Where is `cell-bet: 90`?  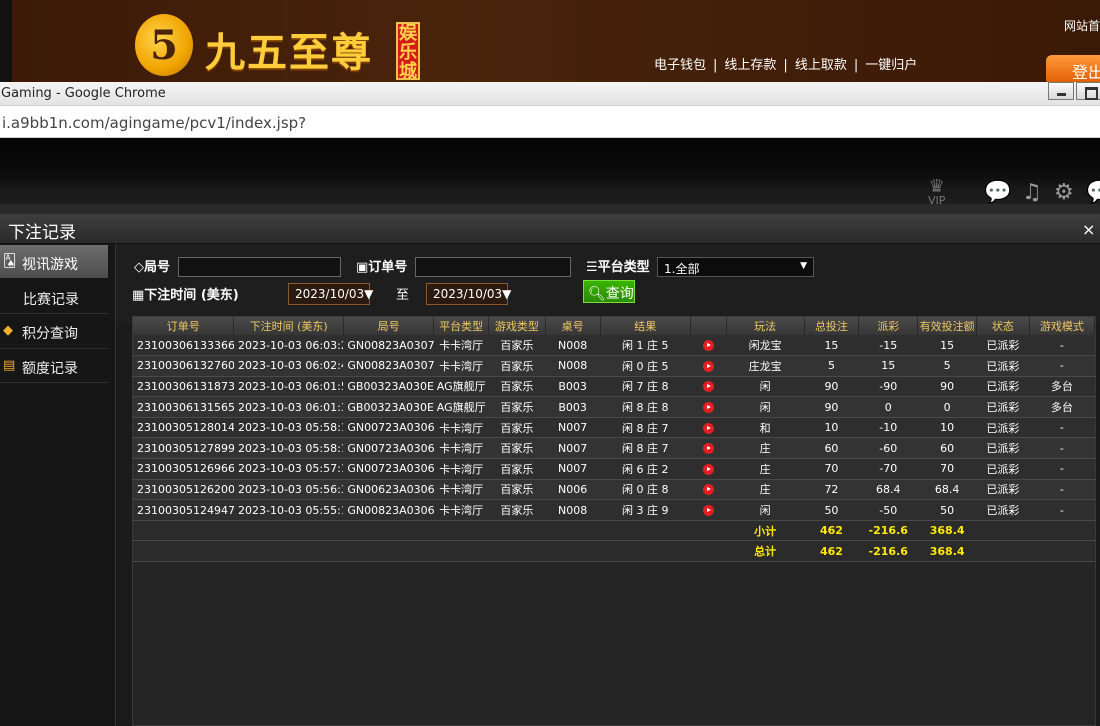 cell-bet: 90 is located at coordinates (831, 407).